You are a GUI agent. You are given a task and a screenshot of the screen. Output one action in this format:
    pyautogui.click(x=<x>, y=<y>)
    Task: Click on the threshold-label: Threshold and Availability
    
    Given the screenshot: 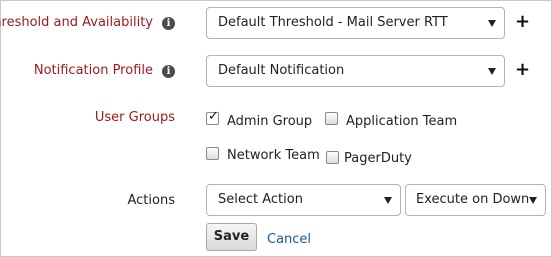 What is the action you would take?
    pyautogui.click(x=76, y=22)
    